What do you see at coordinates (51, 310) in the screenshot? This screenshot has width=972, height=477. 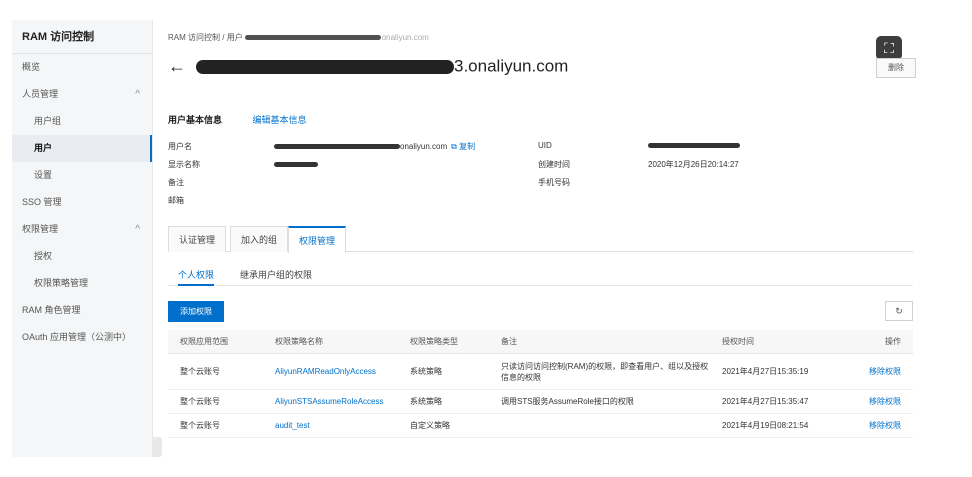 I see `sidebar-item-label: RAM 角色管理` at bounding box center [51, 310].